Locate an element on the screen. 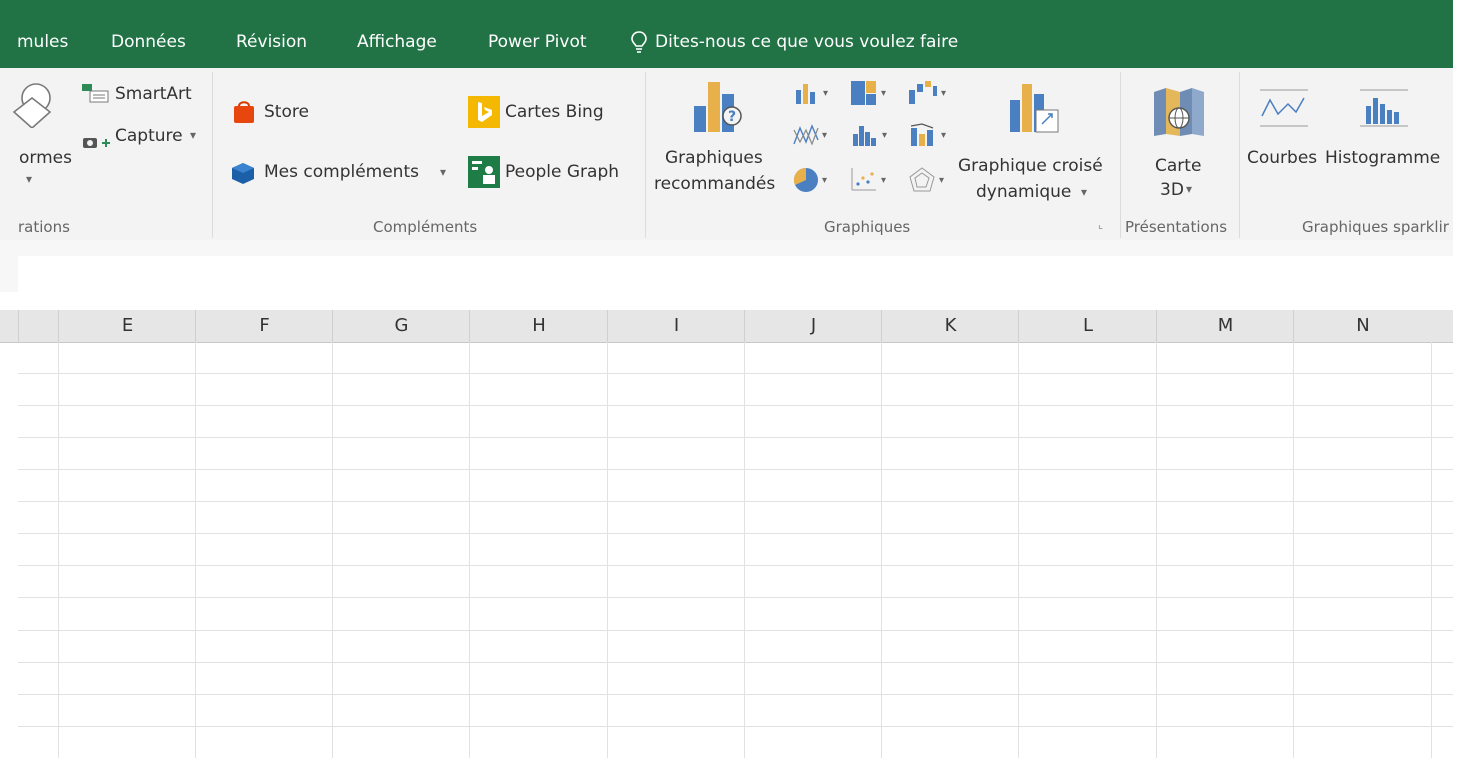 This screenshot has height=758, width=1473. column-header-n: N is located at coordinates (1362, 326).